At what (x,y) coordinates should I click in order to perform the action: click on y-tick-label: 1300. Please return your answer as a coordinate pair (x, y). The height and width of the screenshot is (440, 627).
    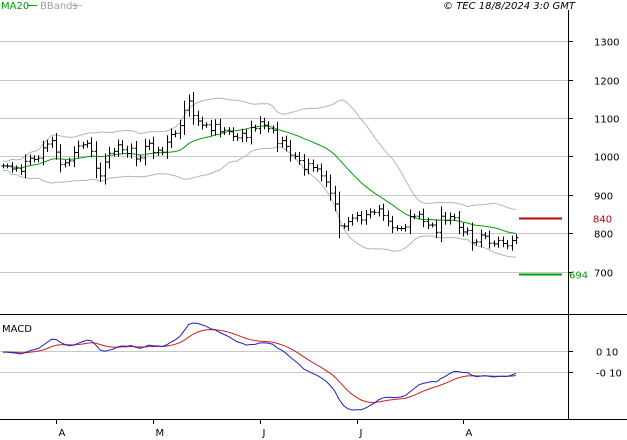
    Looking at the image, I should click on (606, 43).